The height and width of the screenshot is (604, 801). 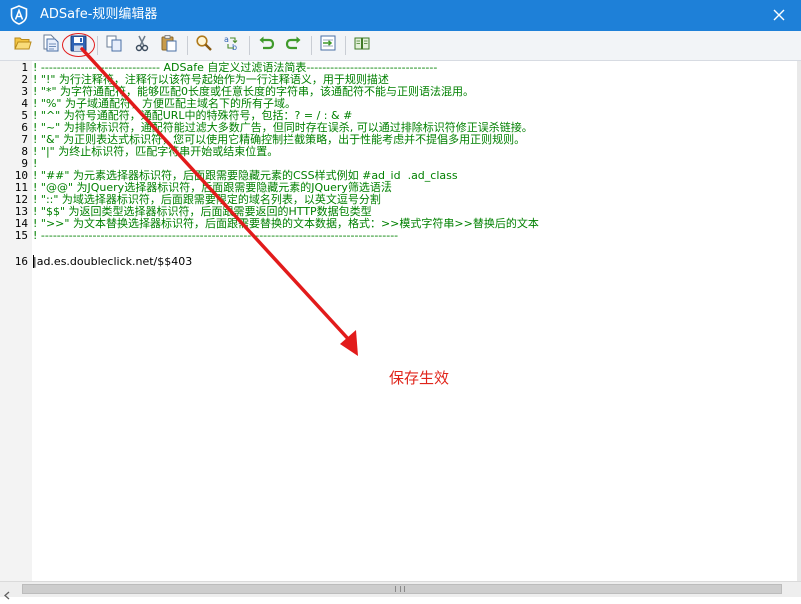 I want to click on horizontal-scrollbar, so click(x=400, y=590).